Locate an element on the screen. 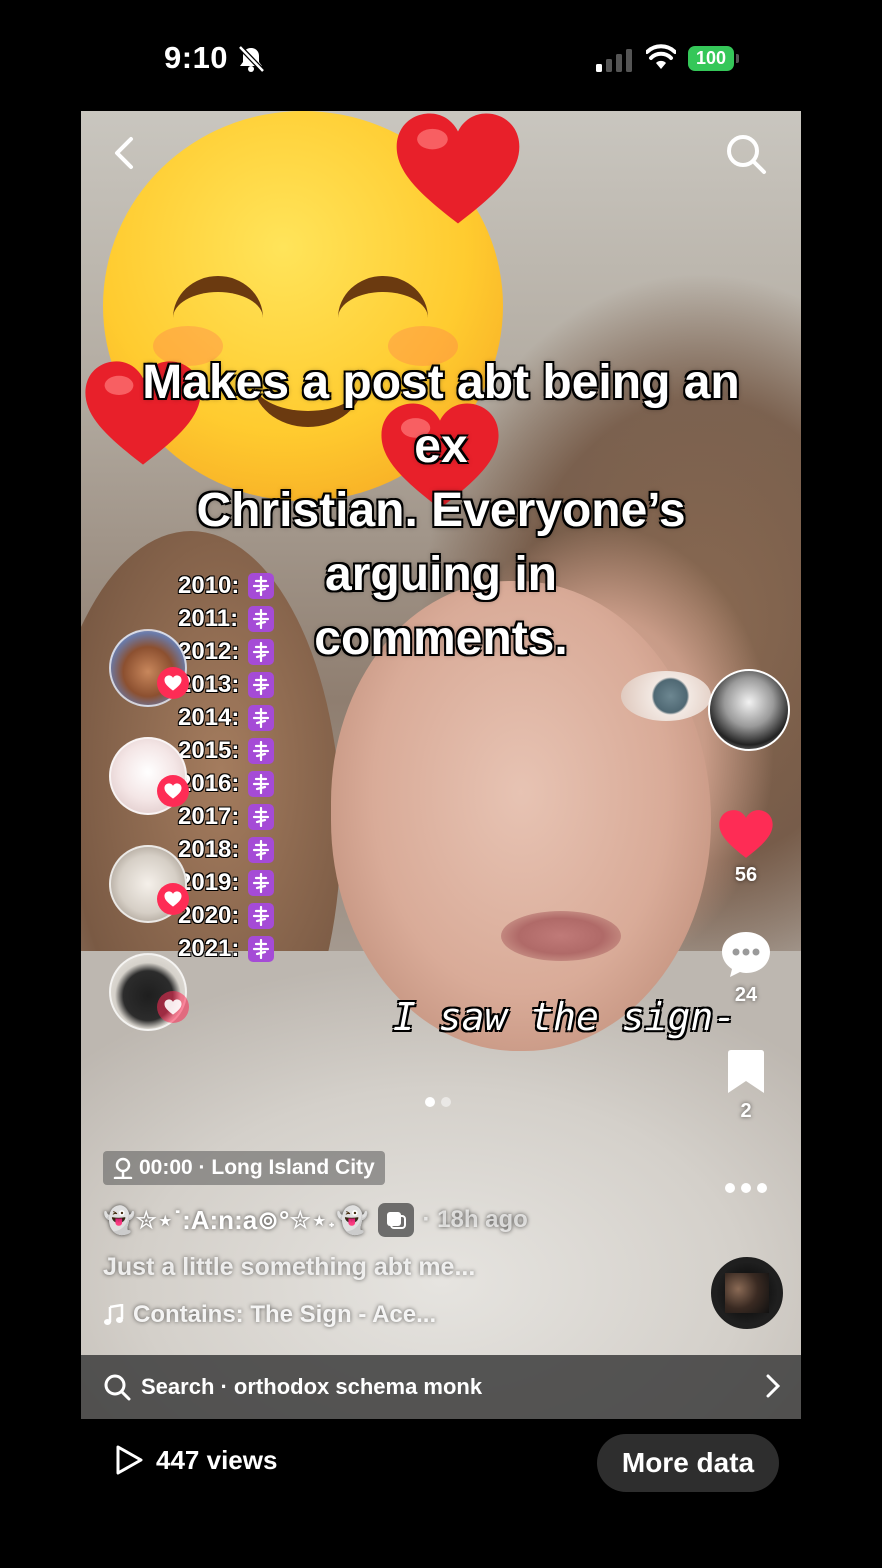 The height and width of the screenshot is (1568, 882). music-note-icon is located at coordinates (114, 1314).